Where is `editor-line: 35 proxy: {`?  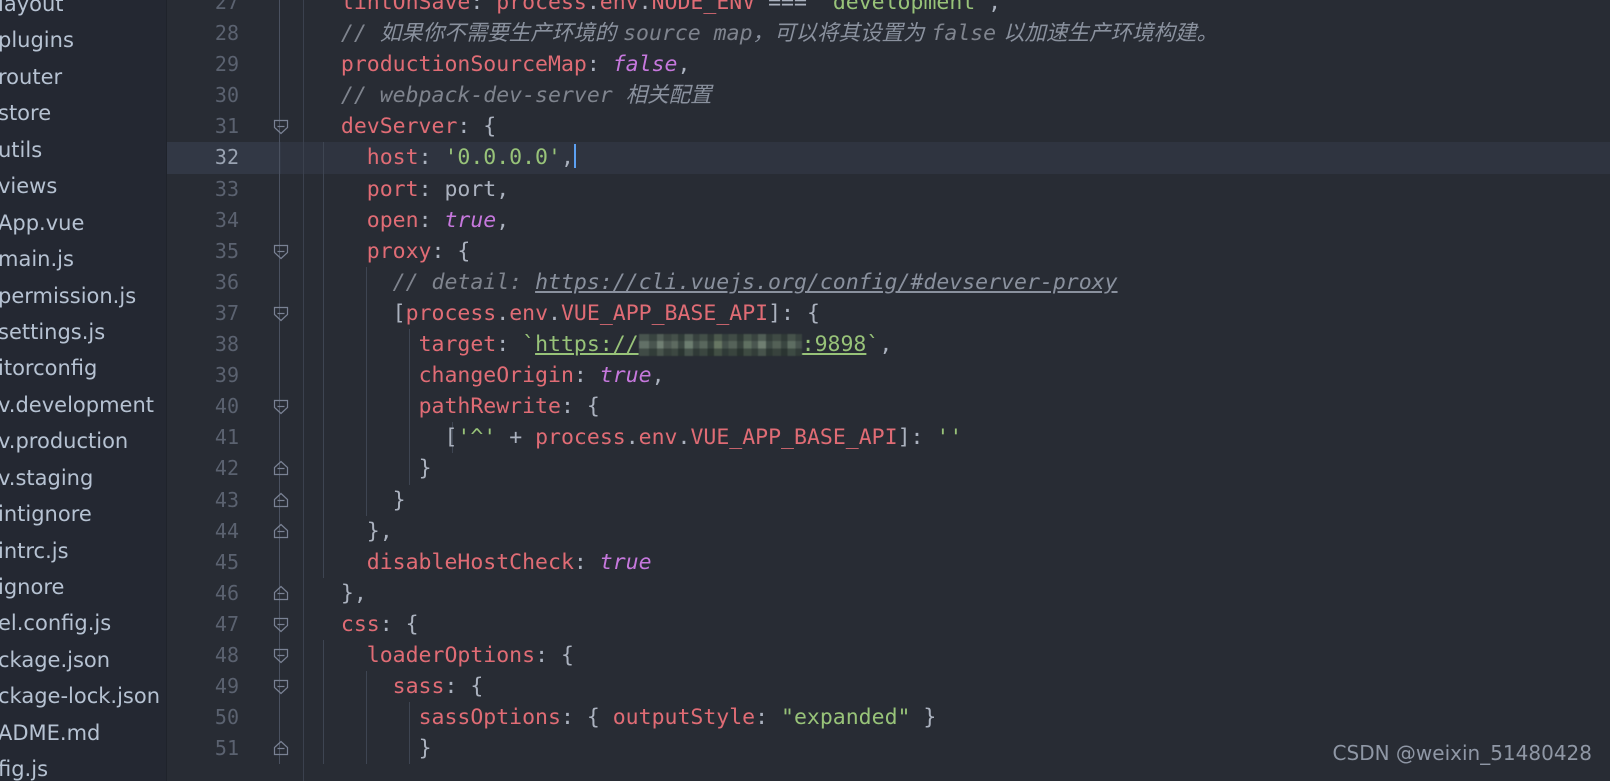
editor-line: 35 proxy: { is located at coordinates (888, 251).